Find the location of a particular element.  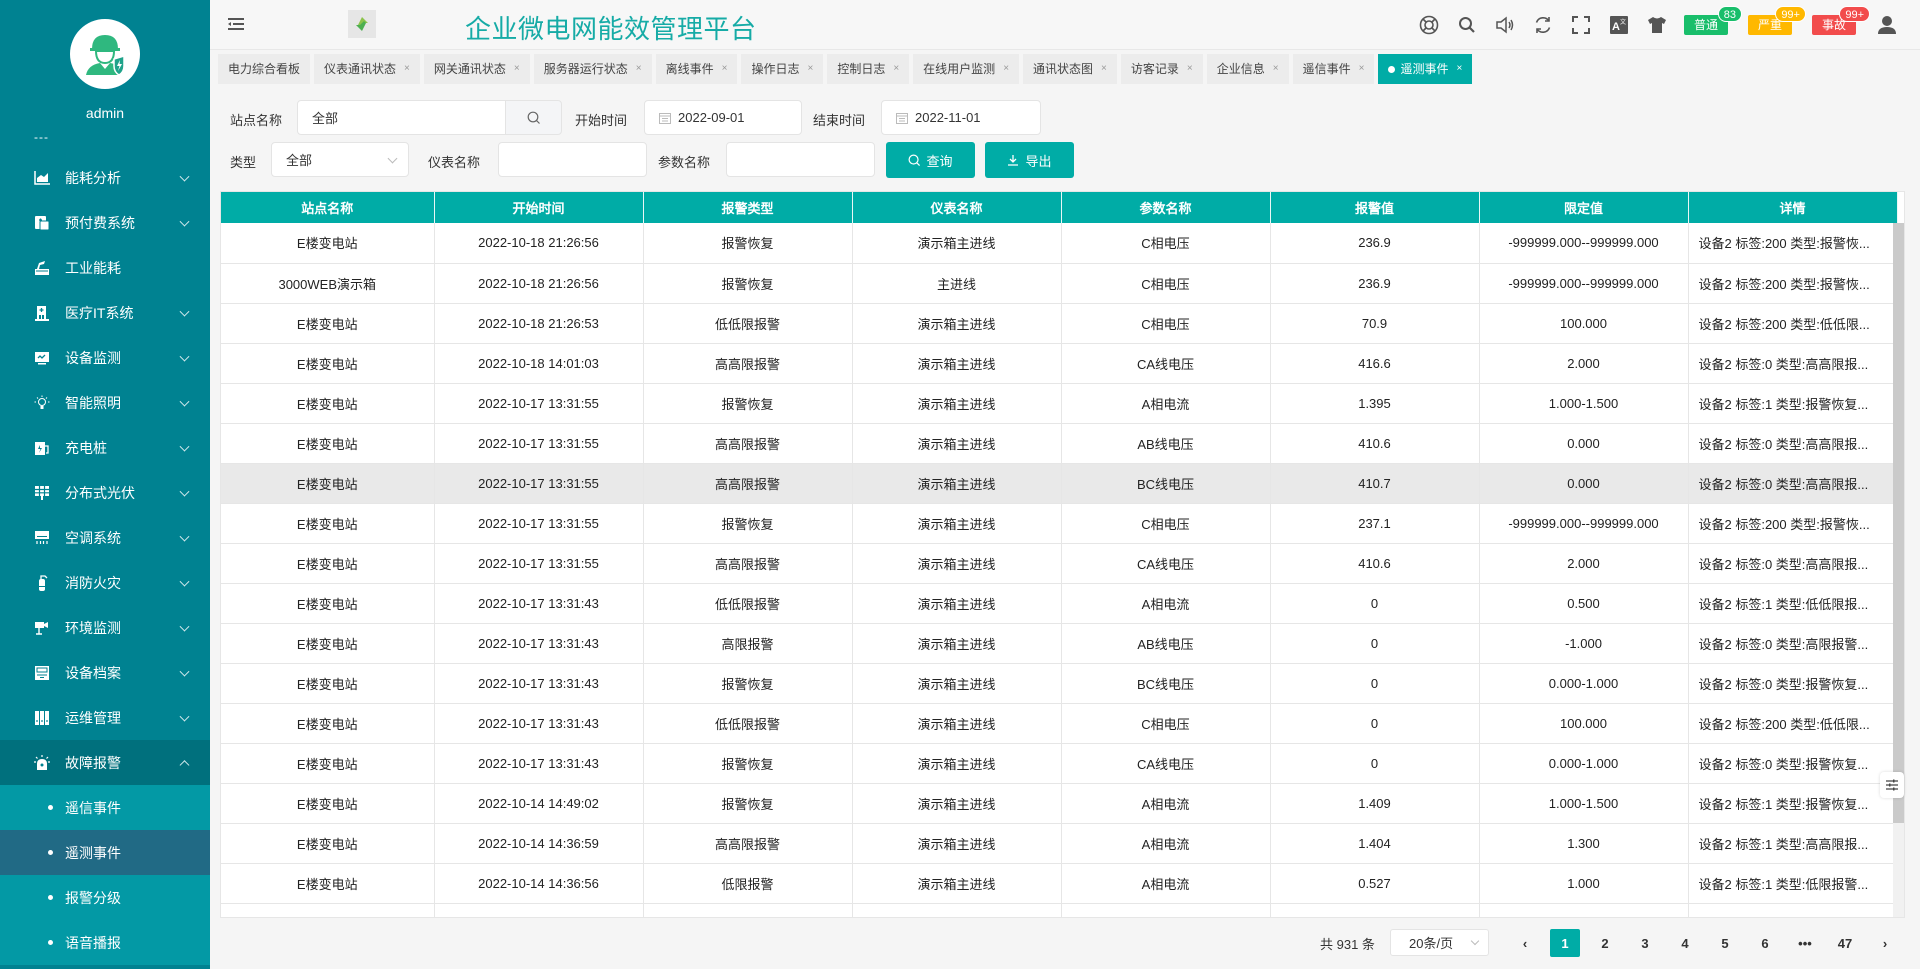

fullscreen-icon is located at coordinates (1581, 25).